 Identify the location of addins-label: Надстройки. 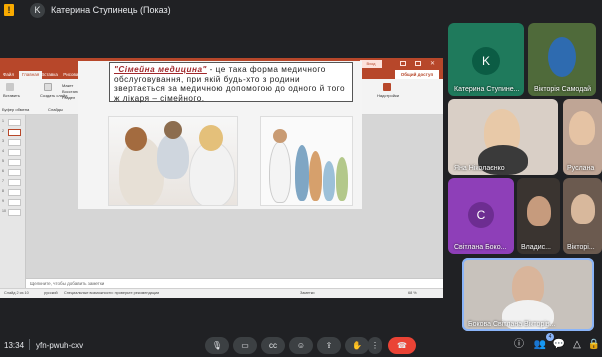
(388, 95).